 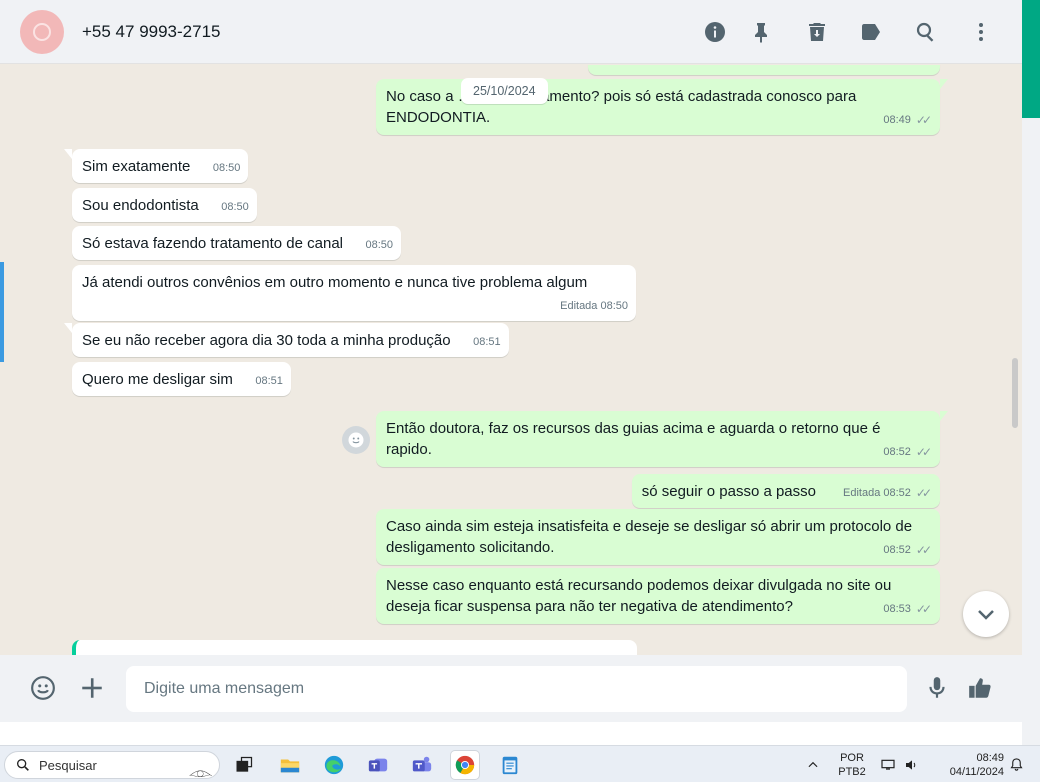 What do you see at coordinates (887, 493) in the screenshot?
I see `message-meta: Editada 08:52 ✓✓` at bounding box center [887, 493].